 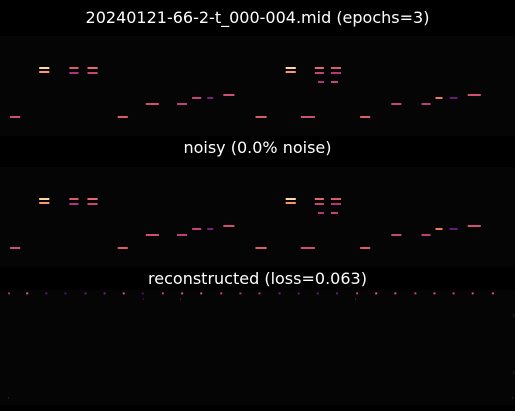 I want to click on figure-title: 20240121-66-2-t_000-004.mid (epochs=3), so click(x=257, y=17).